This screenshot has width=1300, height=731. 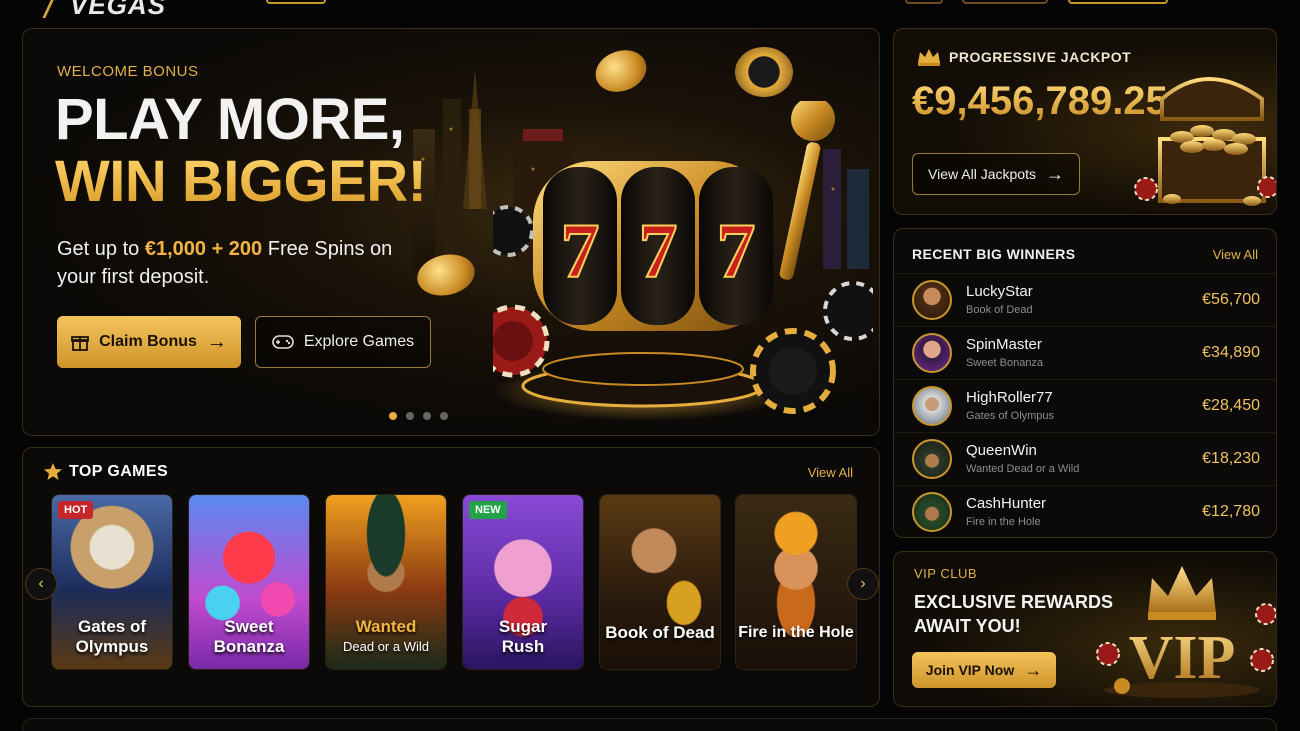 What do you see at coordinates (241, 181) in the screenshot?
I see `hero-headline-2: WIN BIGGER!` at bounding box center [241, 181].